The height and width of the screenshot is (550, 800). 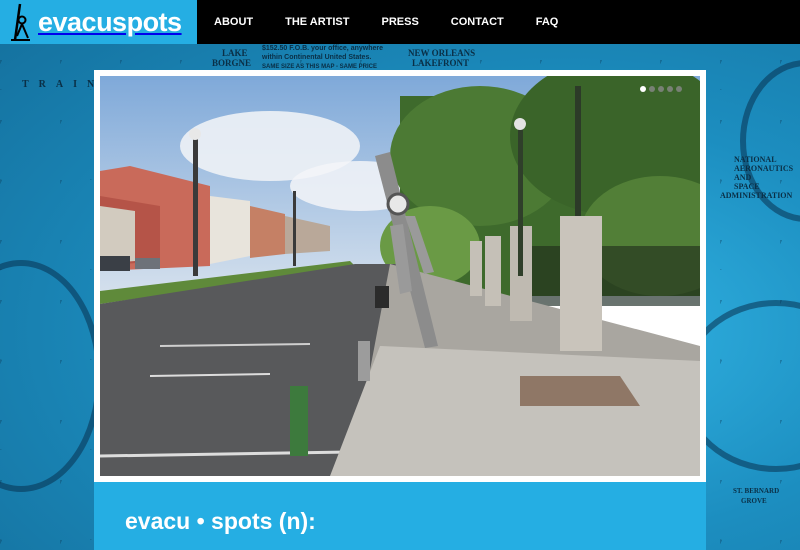 I want to click on map-label-train: TRAIN, so click(x=63, y=84).